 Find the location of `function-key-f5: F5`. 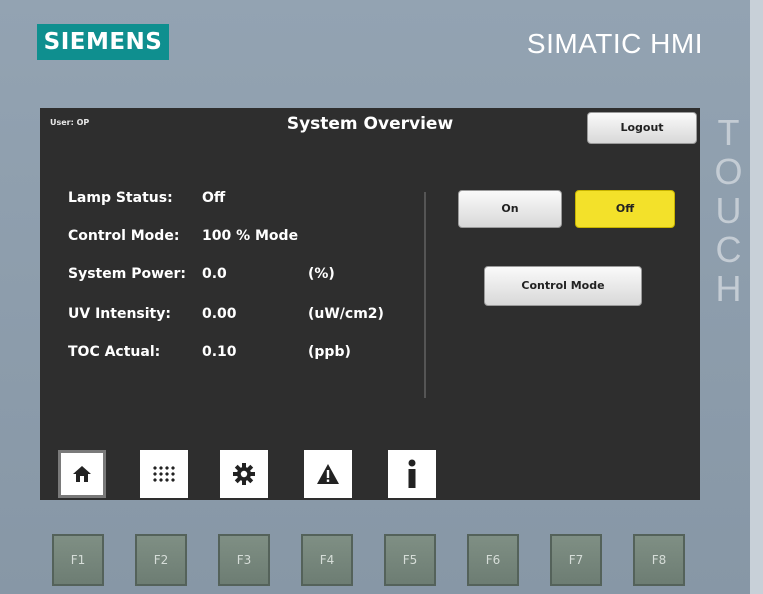

function-key-f5: F5 is located at coordinates (410, 560).